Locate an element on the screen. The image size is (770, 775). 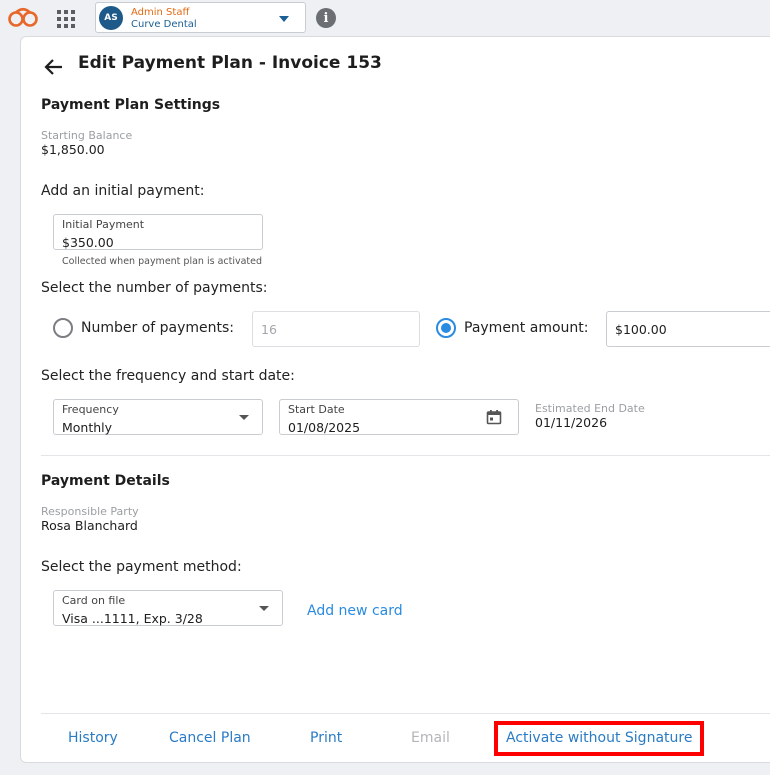
top-bar: AS Admin Staff Curve Dental i is located at coordinates (385, 18).